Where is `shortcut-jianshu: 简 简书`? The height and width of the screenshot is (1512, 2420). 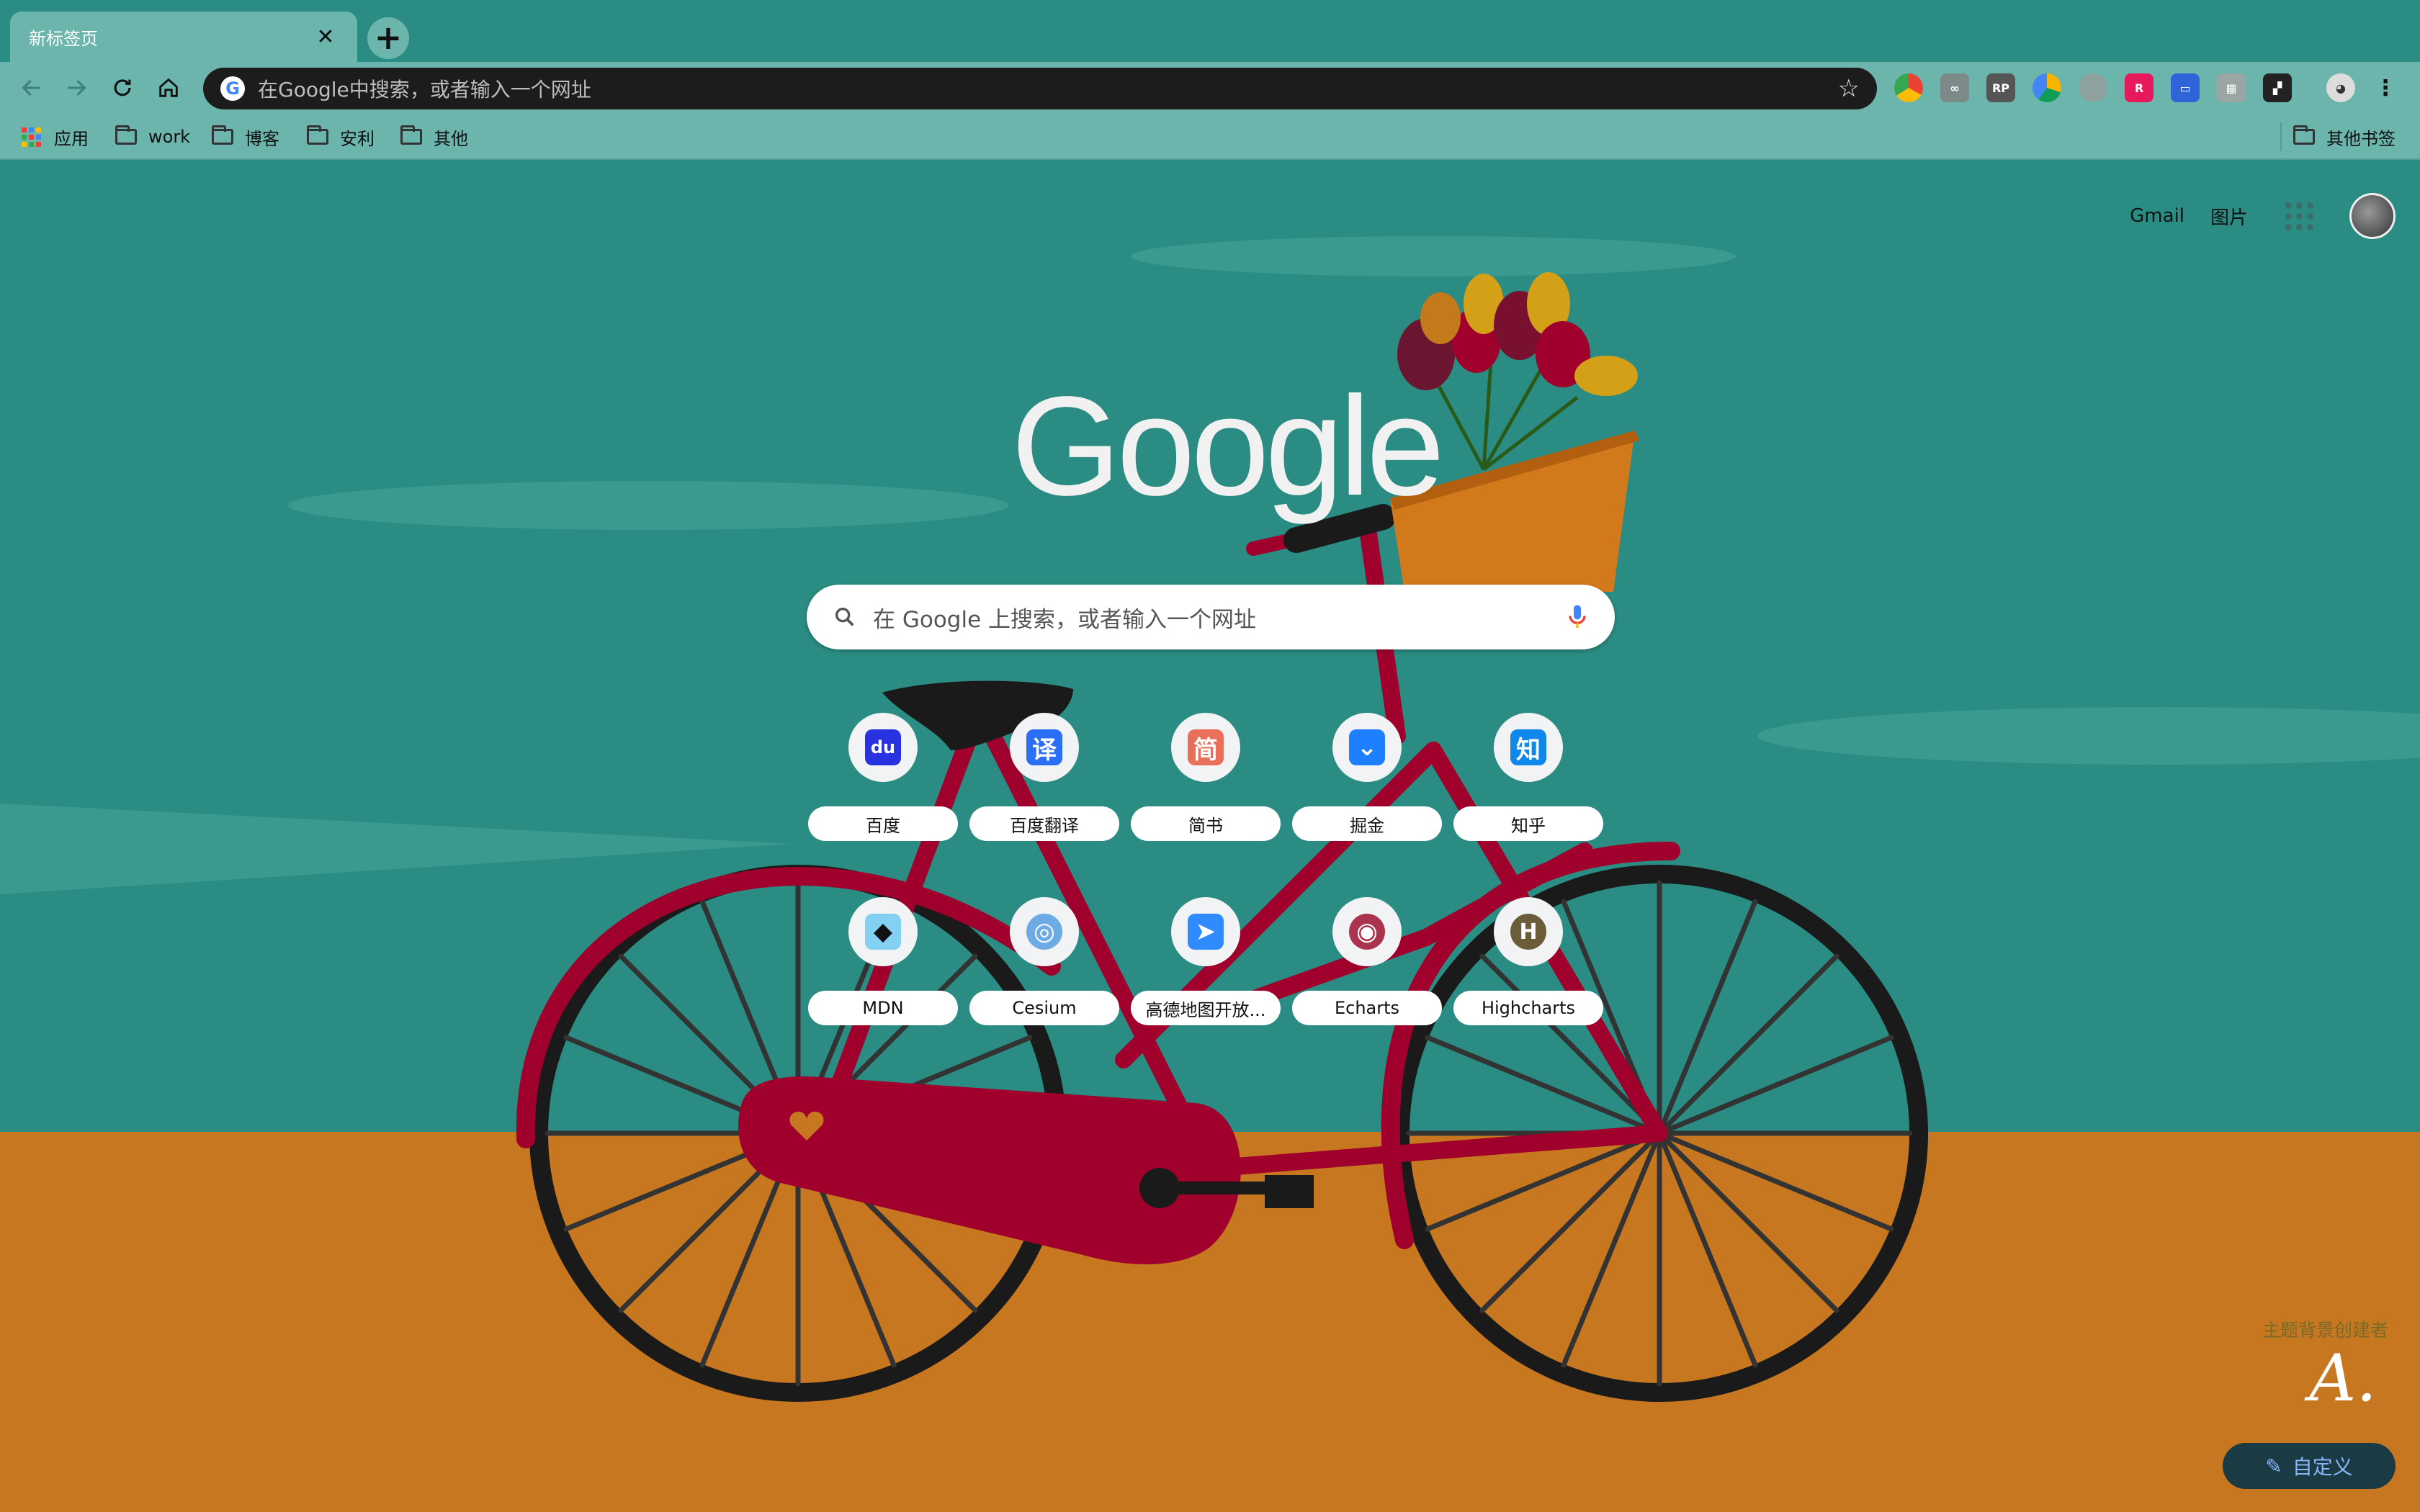 shortcut-jianshu: 简 简书 is located at coordinates (1203, 782).